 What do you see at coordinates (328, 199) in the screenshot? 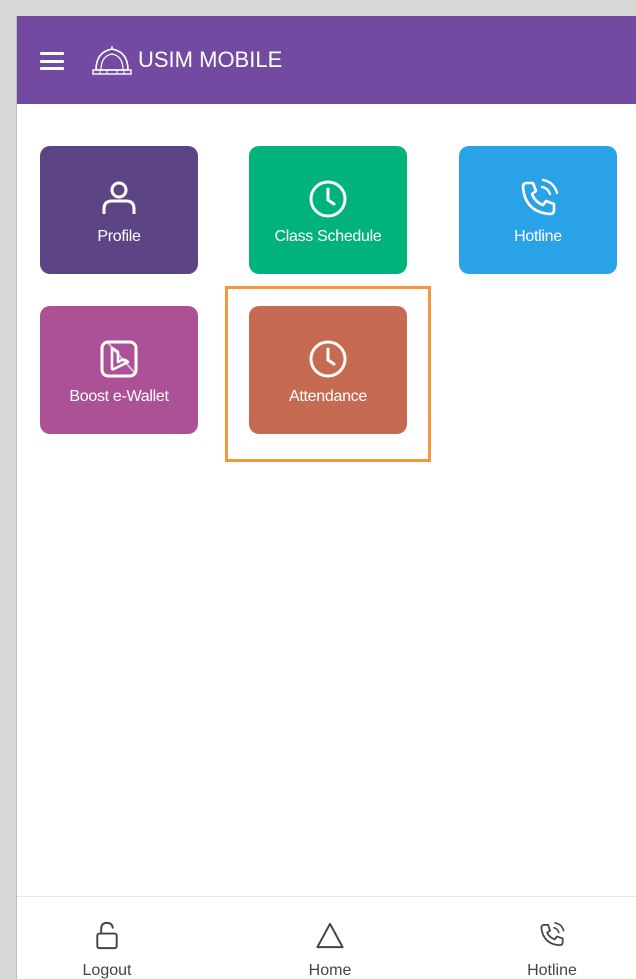
I see `clock-icon` at bounding box center [328, 199].